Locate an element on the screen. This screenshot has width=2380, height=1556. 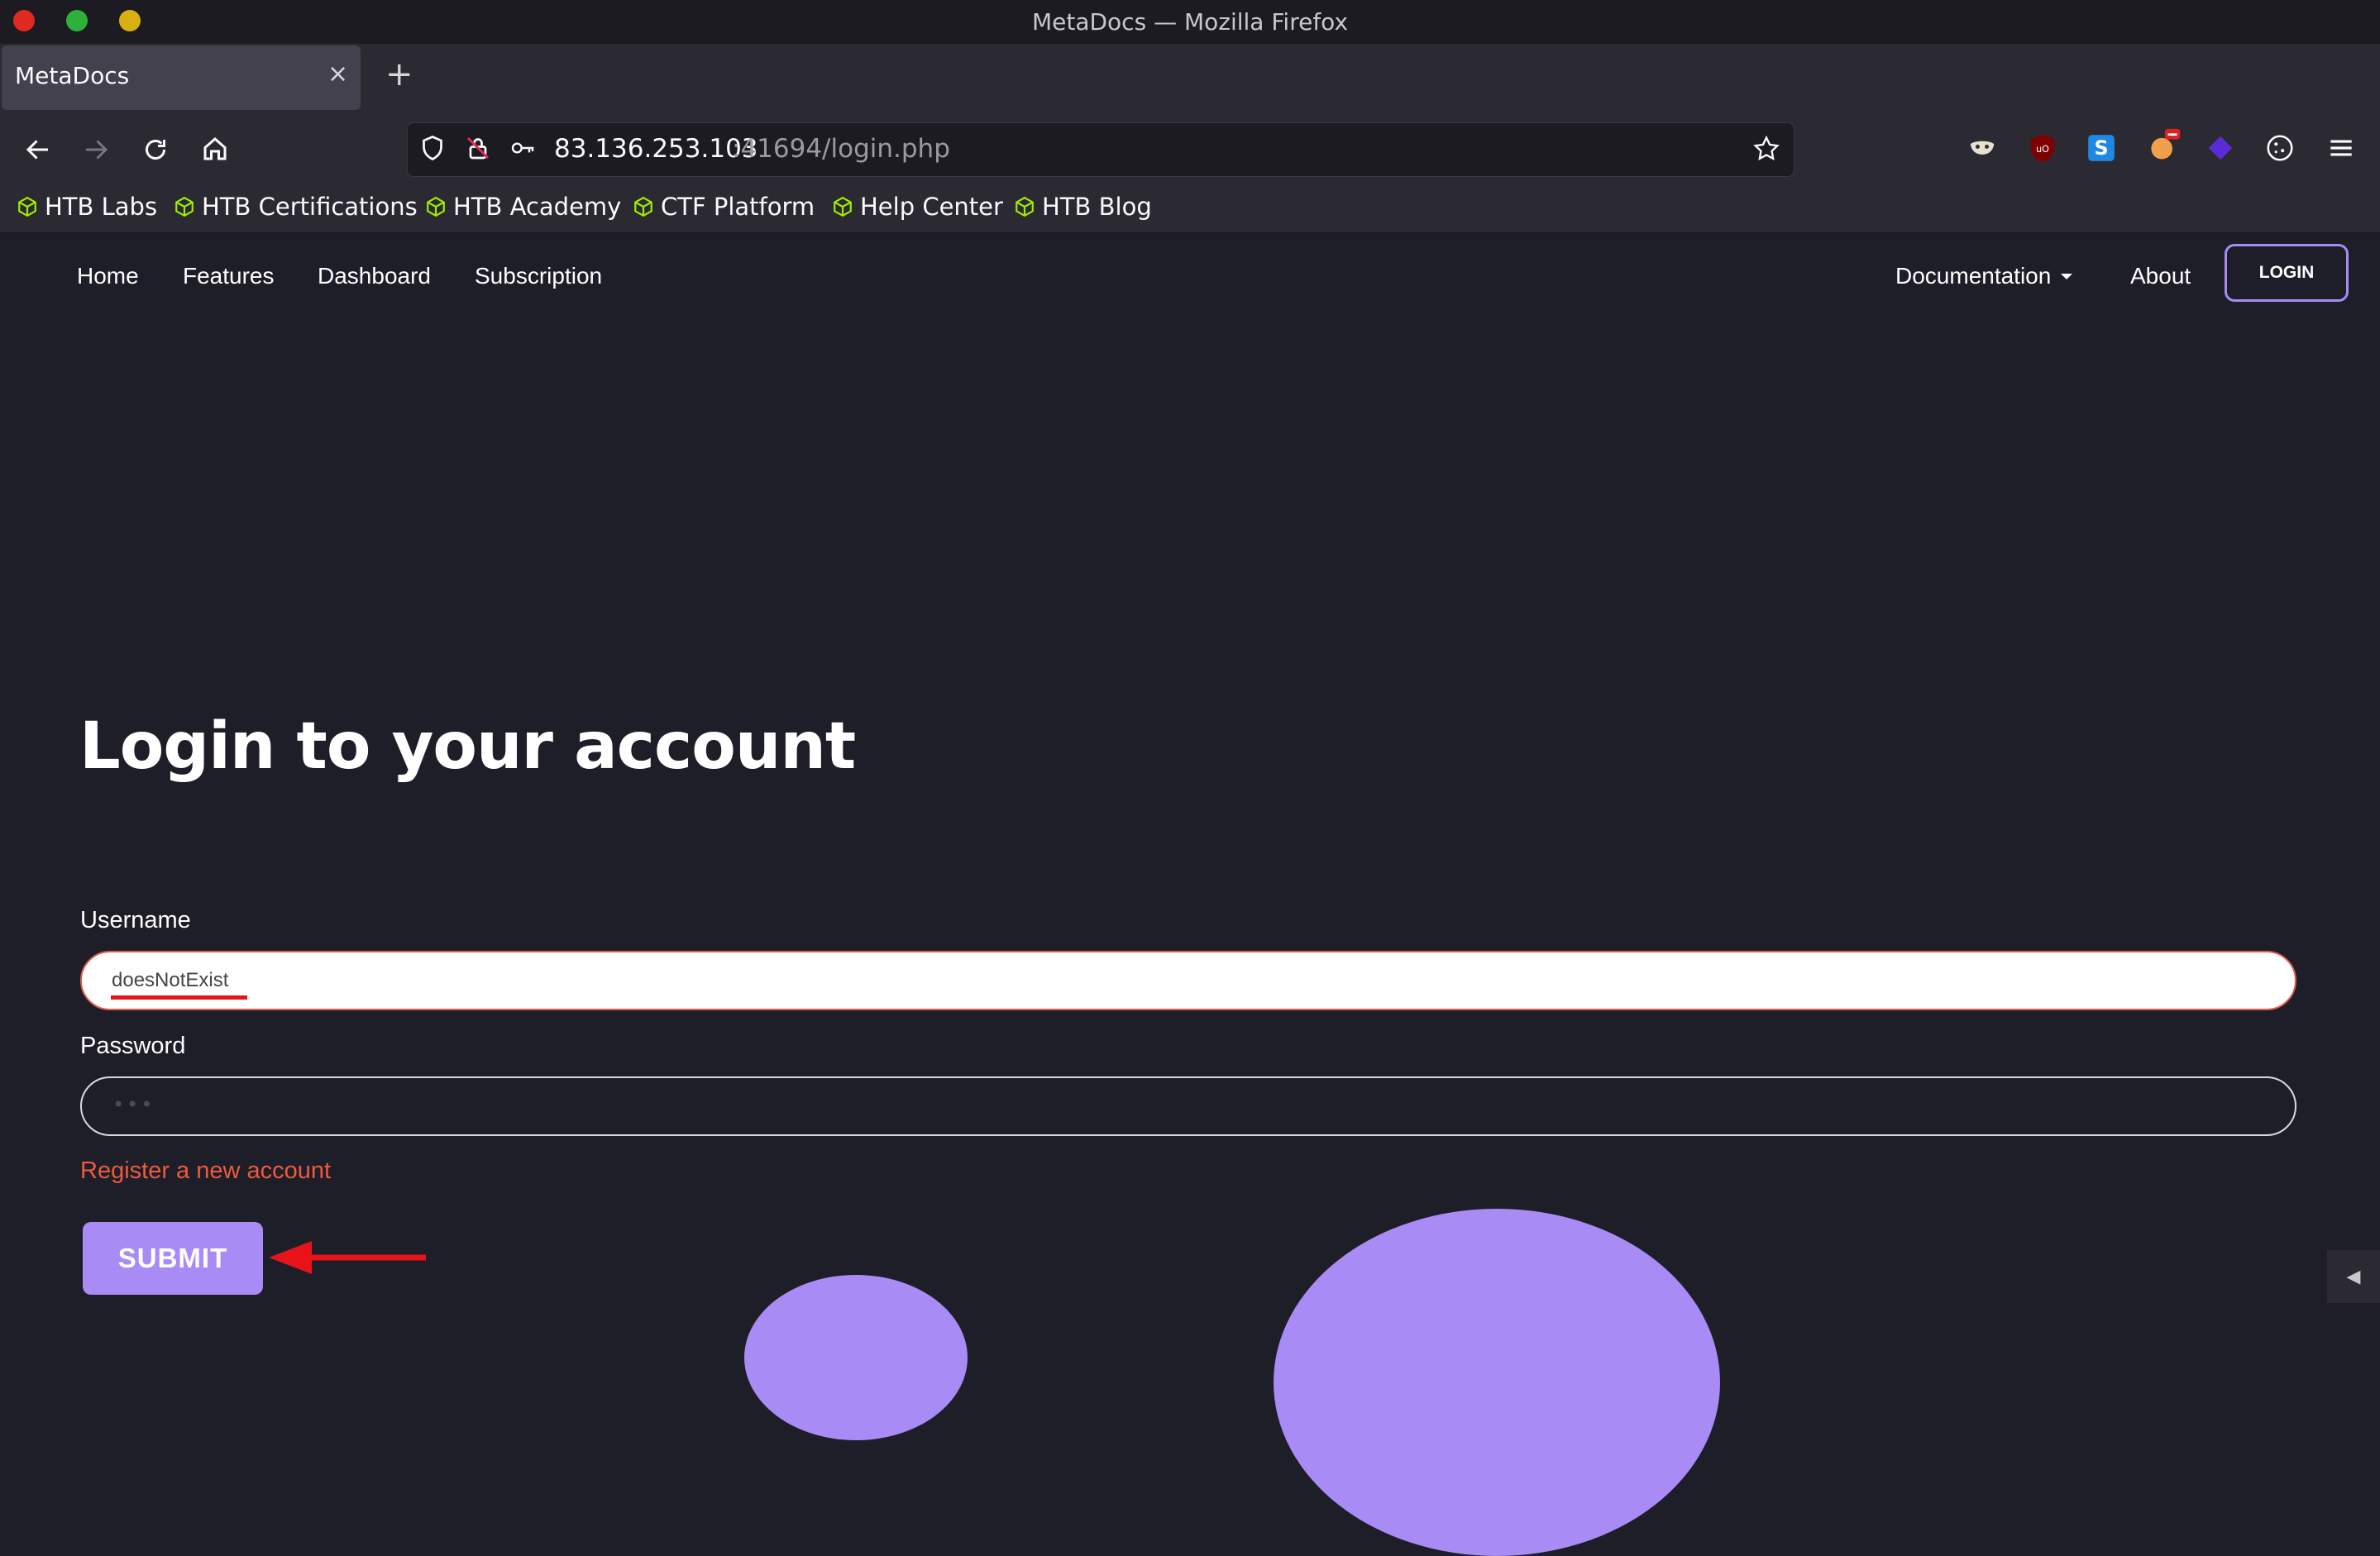
annotation-underline is located at coordinates (179, 997).